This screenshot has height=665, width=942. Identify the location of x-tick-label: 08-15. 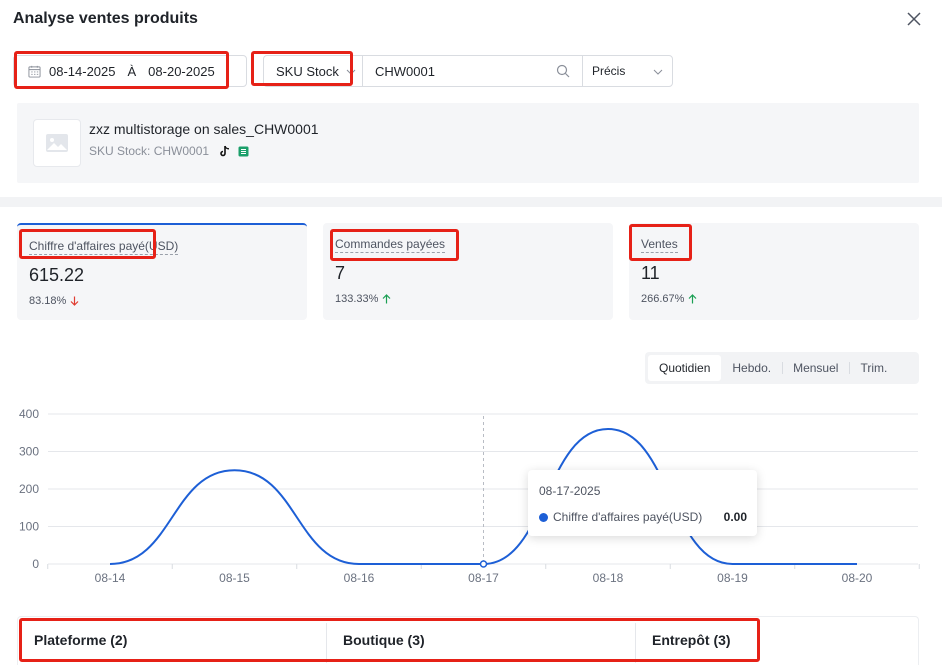
(234, 578).